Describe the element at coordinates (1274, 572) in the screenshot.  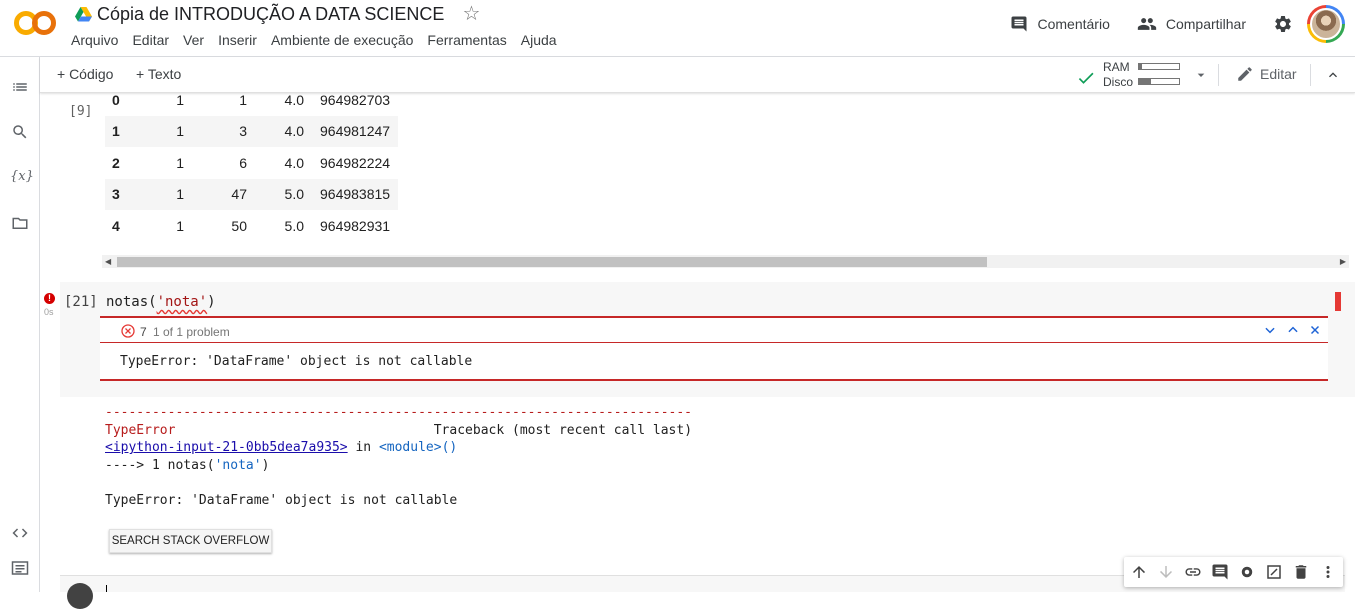
I see `mirror-cell-icon` at that location.